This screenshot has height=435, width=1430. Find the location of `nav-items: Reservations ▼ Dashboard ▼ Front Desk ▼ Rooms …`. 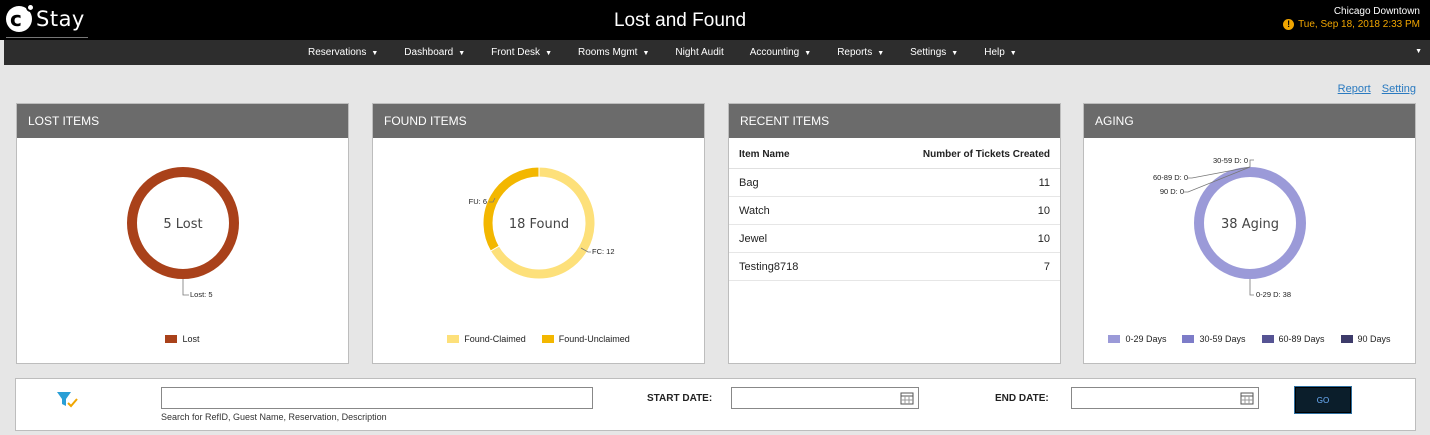

nav-items: Reservations ▼ Dashboard ▼ Front Desk ▼ Rooms … is located at coordinates (675, 52).